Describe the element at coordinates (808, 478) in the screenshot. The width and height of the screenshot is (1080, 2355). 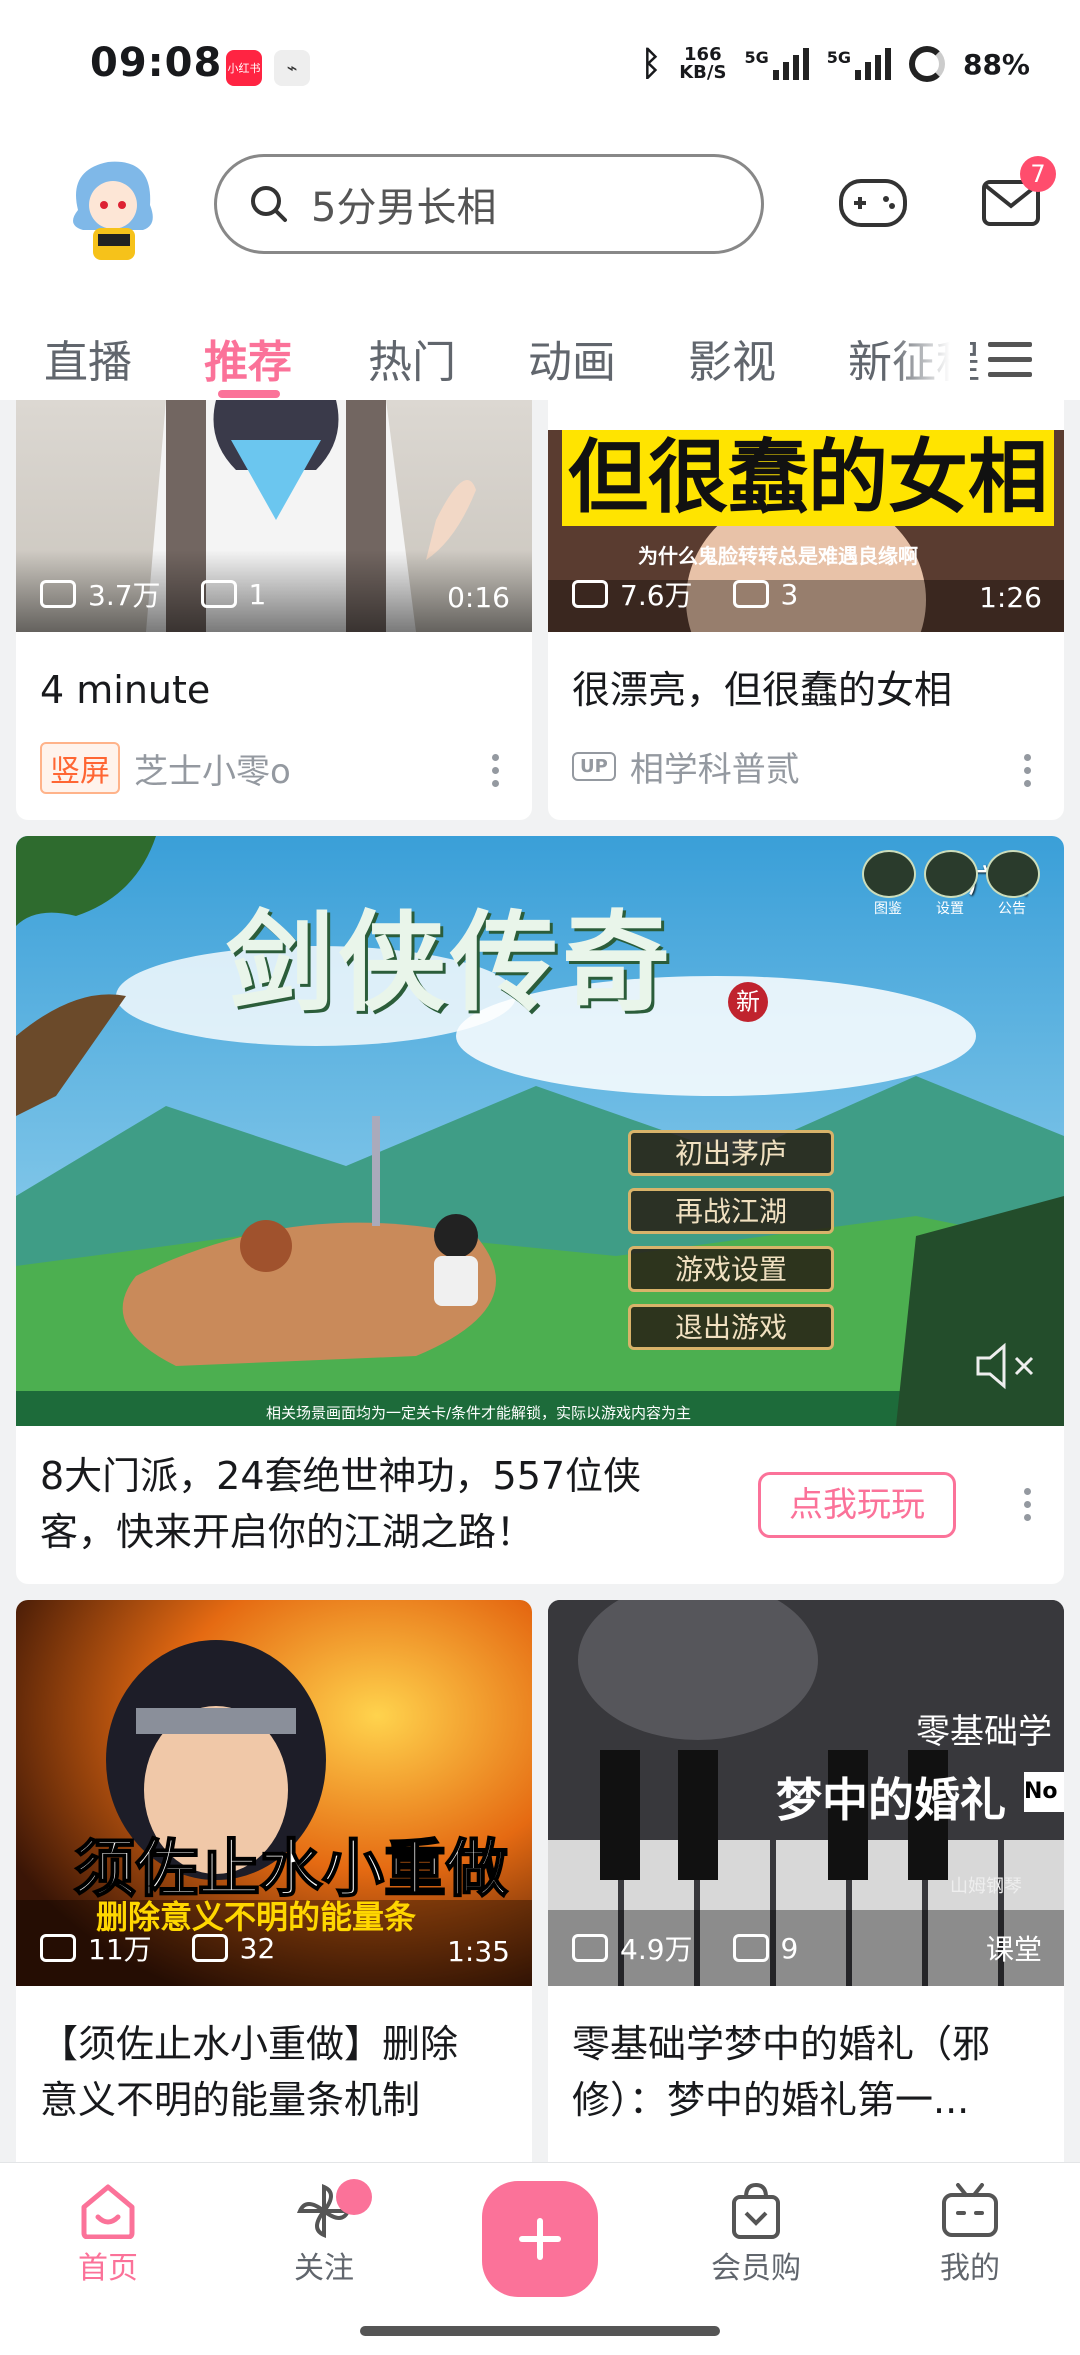
I see `thumbnail-caption: 但很蠢的女相` at that location.